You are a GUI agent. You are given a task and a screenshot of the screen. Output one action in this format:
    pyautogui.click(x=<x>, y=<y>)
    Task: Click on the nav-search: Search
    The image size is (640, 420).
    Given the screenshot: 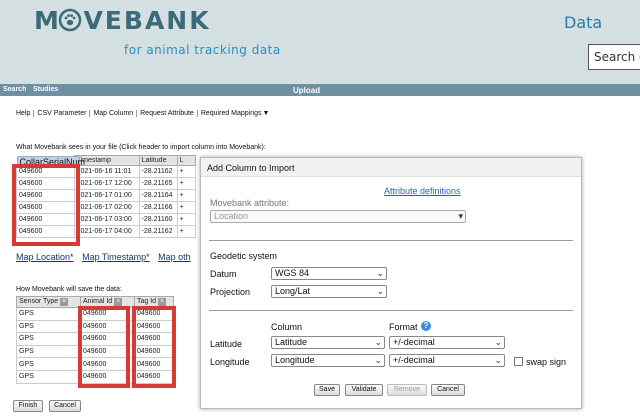 What is the action you would take?
    pyautogui.click(x=14, y=89)
    